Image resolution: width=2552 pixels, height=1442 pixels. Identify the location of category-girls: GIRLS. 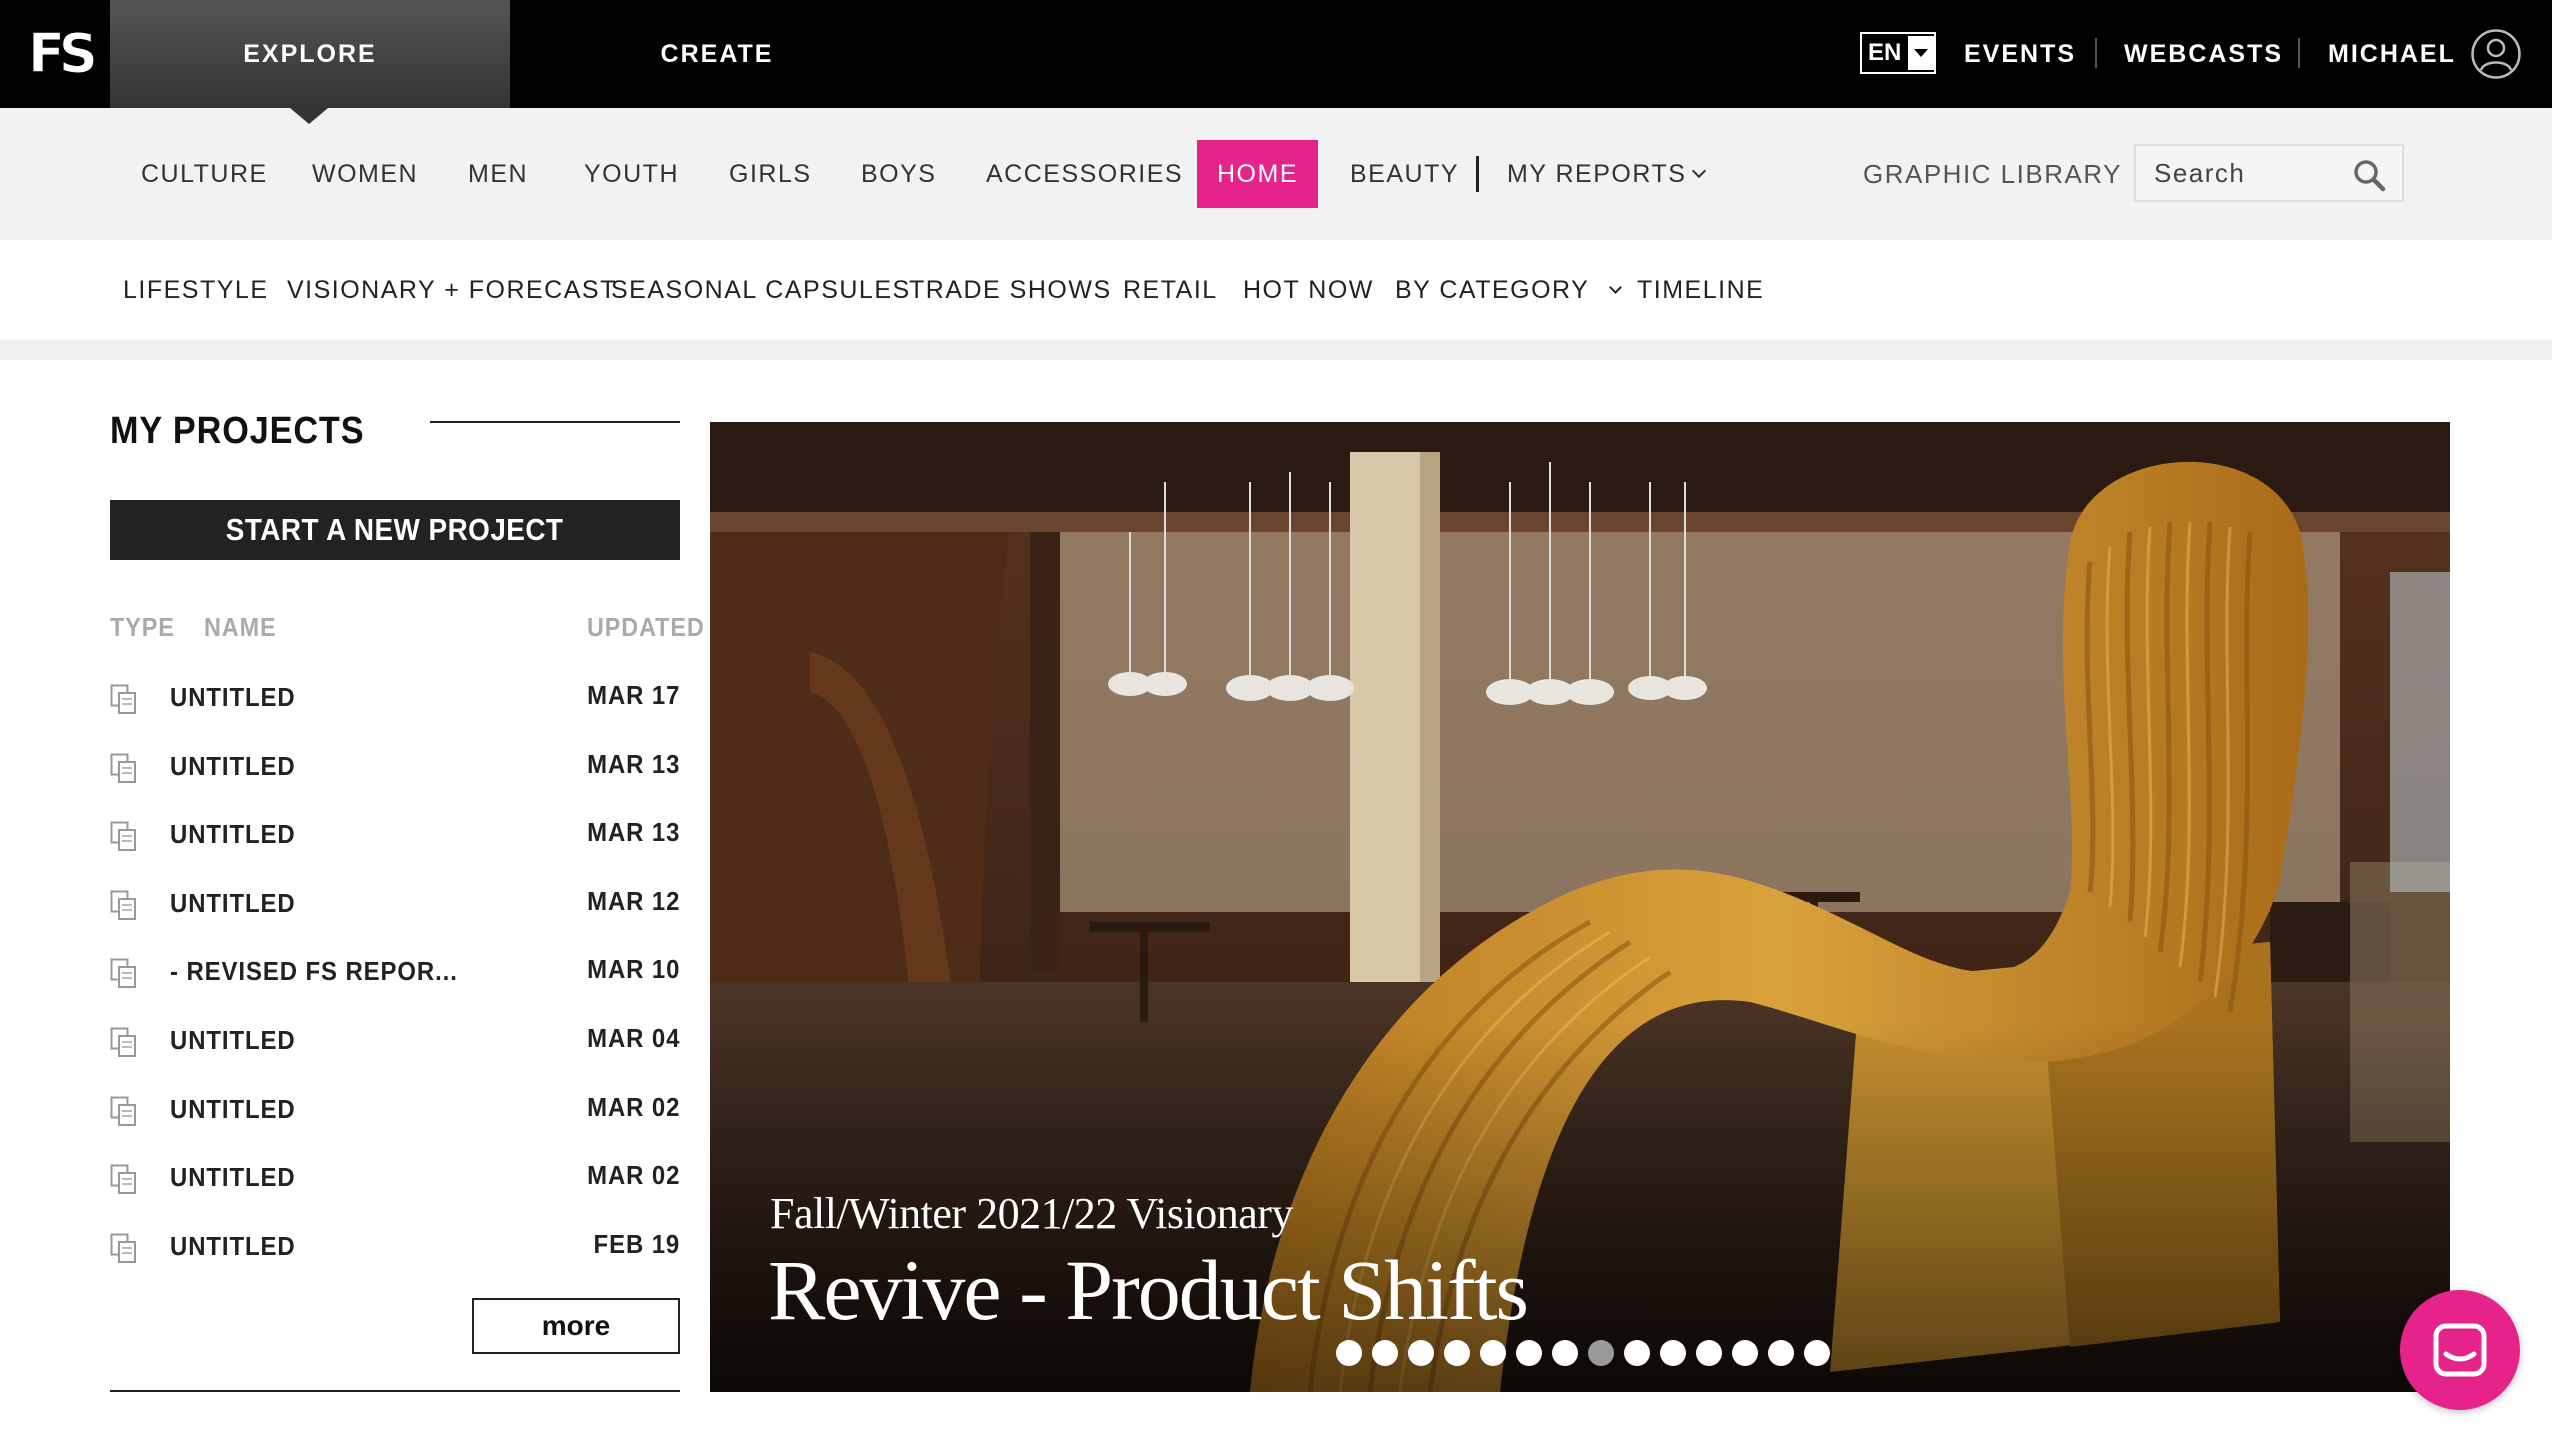
(770, 174).